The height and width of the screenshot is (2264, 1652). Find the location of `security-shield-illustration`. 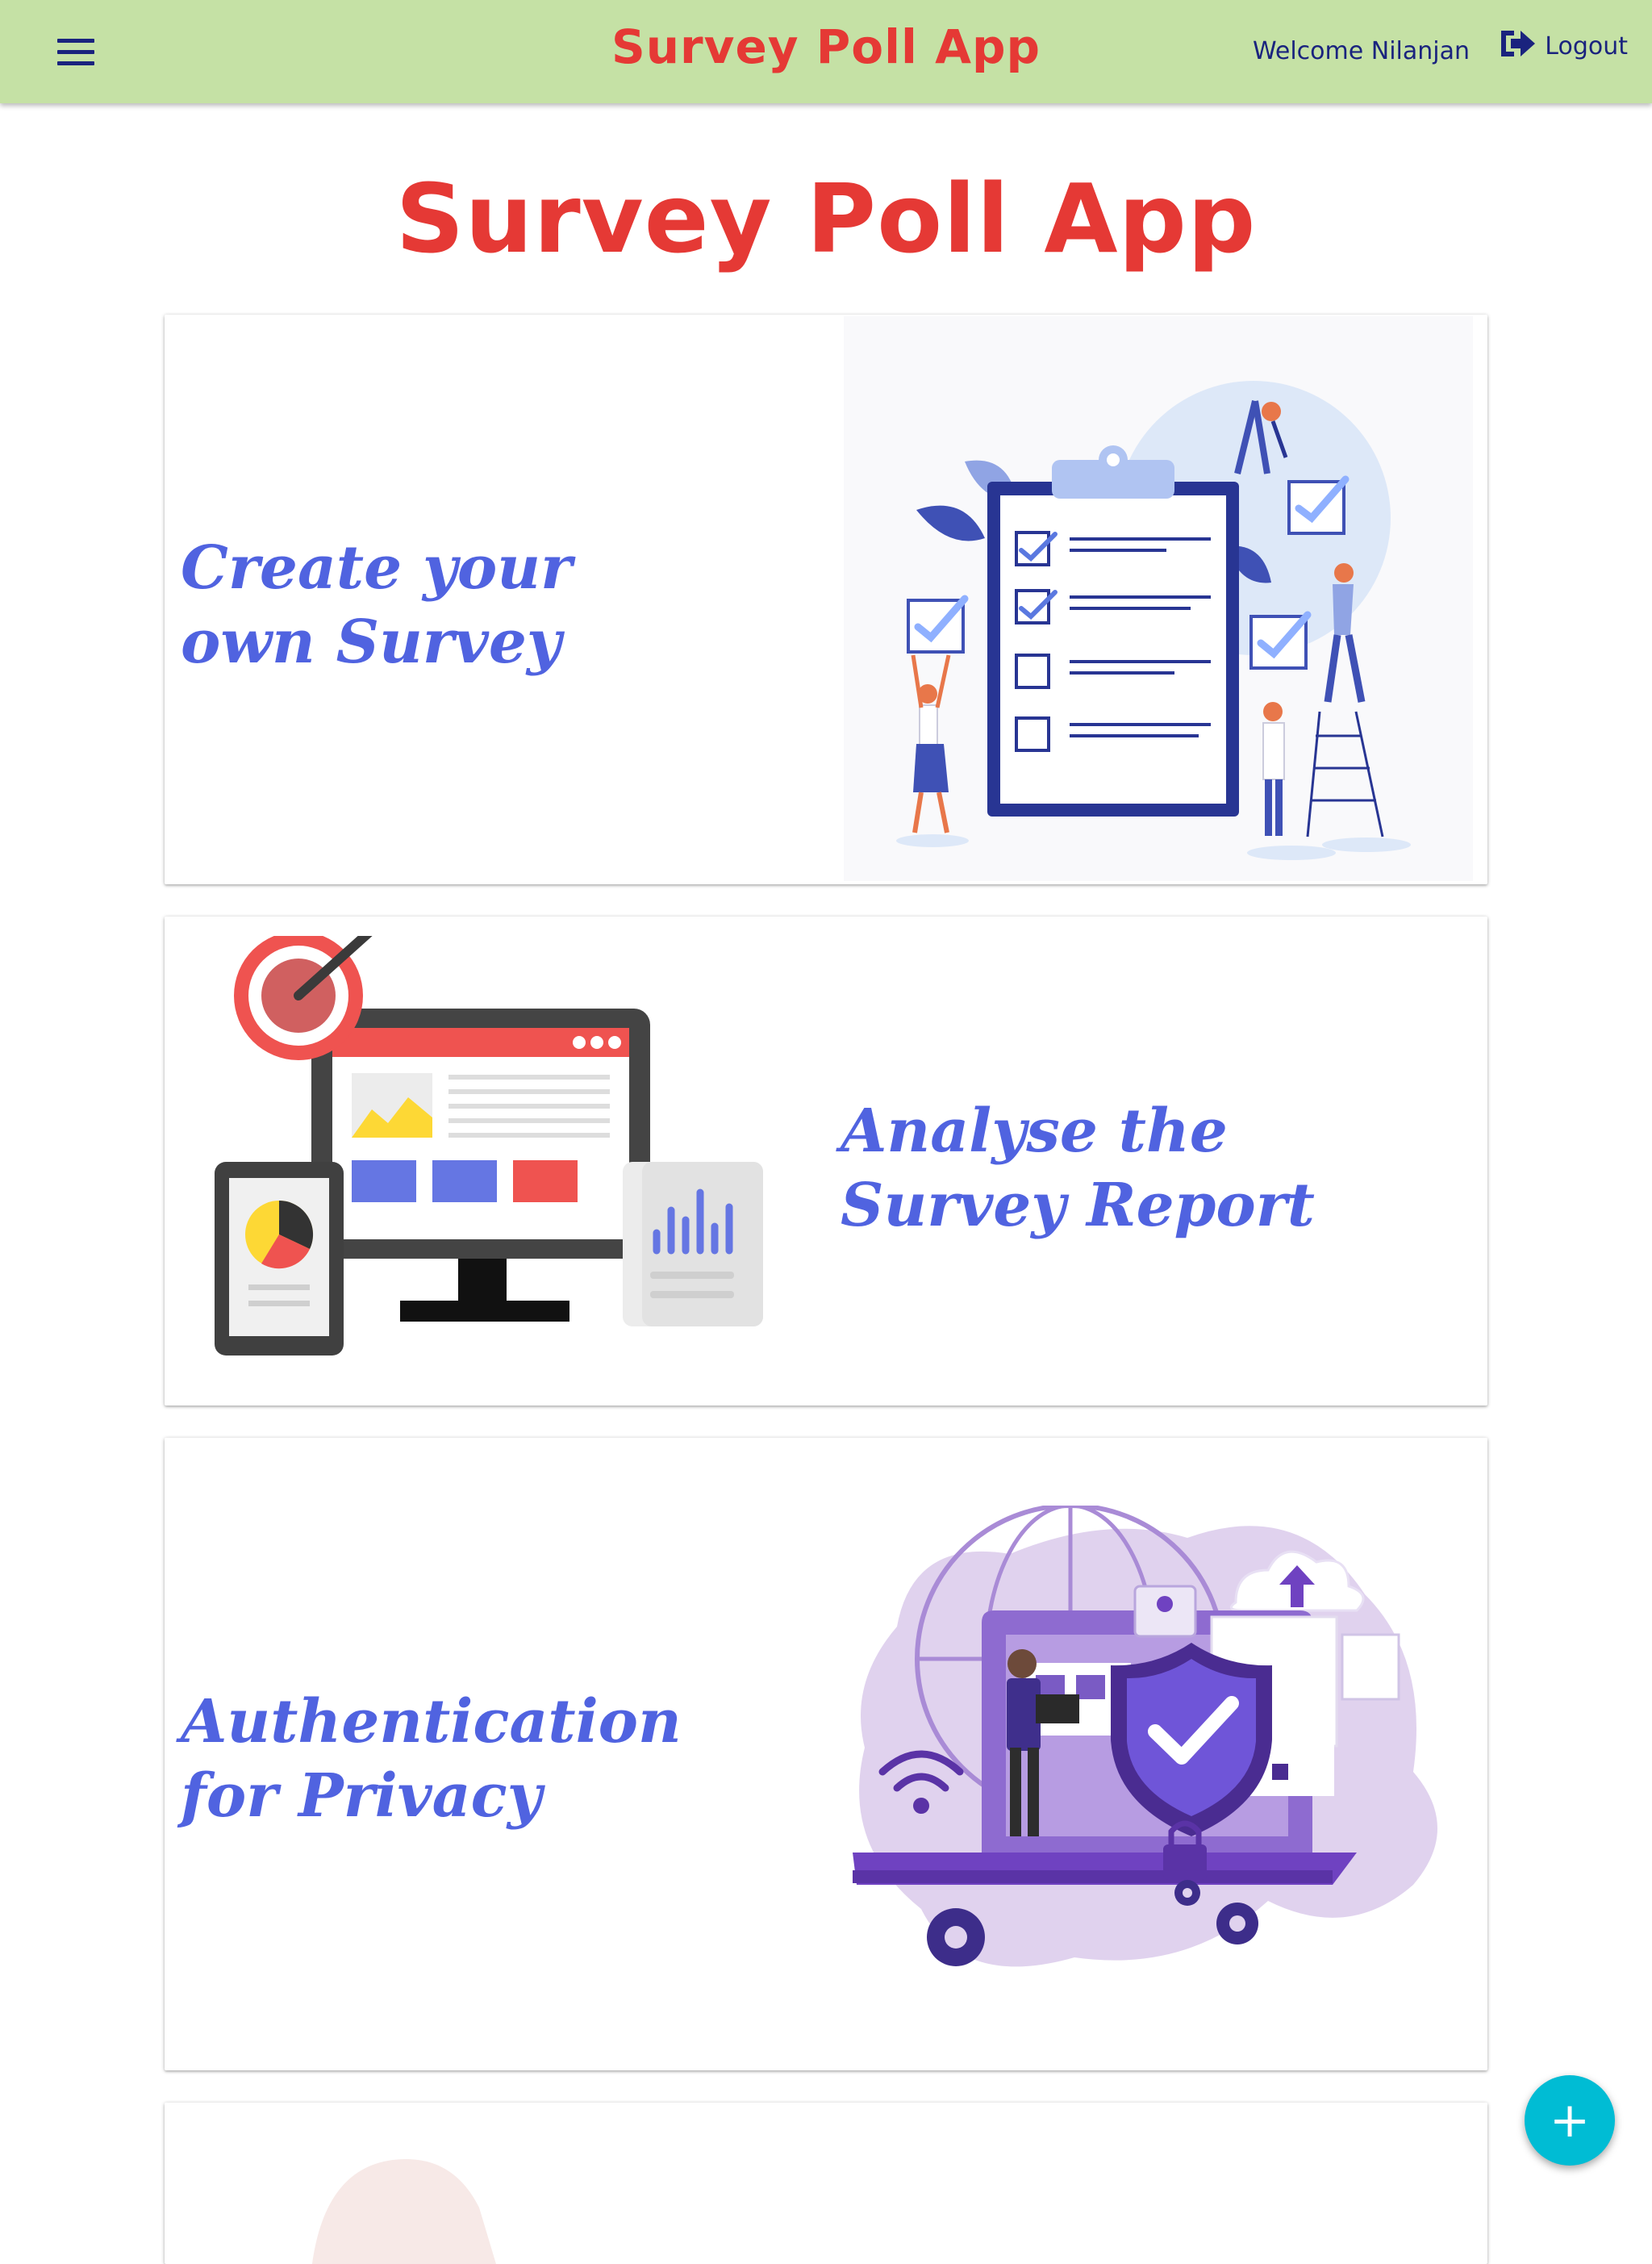

security-shield-illustration is located at coordinates (1145, 1736).